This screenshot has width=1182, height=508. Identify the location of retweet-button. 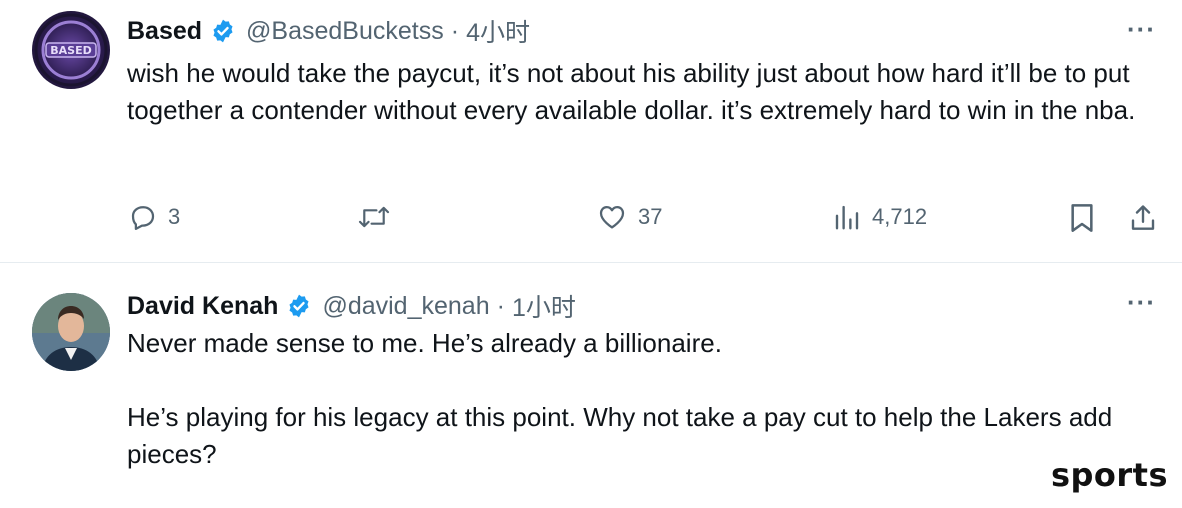
(374, 217).